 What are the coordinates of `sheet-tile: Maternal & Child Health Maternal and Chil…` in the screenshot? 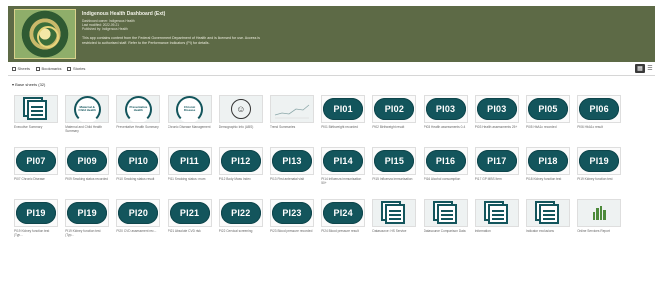 It's located at (87, 117).